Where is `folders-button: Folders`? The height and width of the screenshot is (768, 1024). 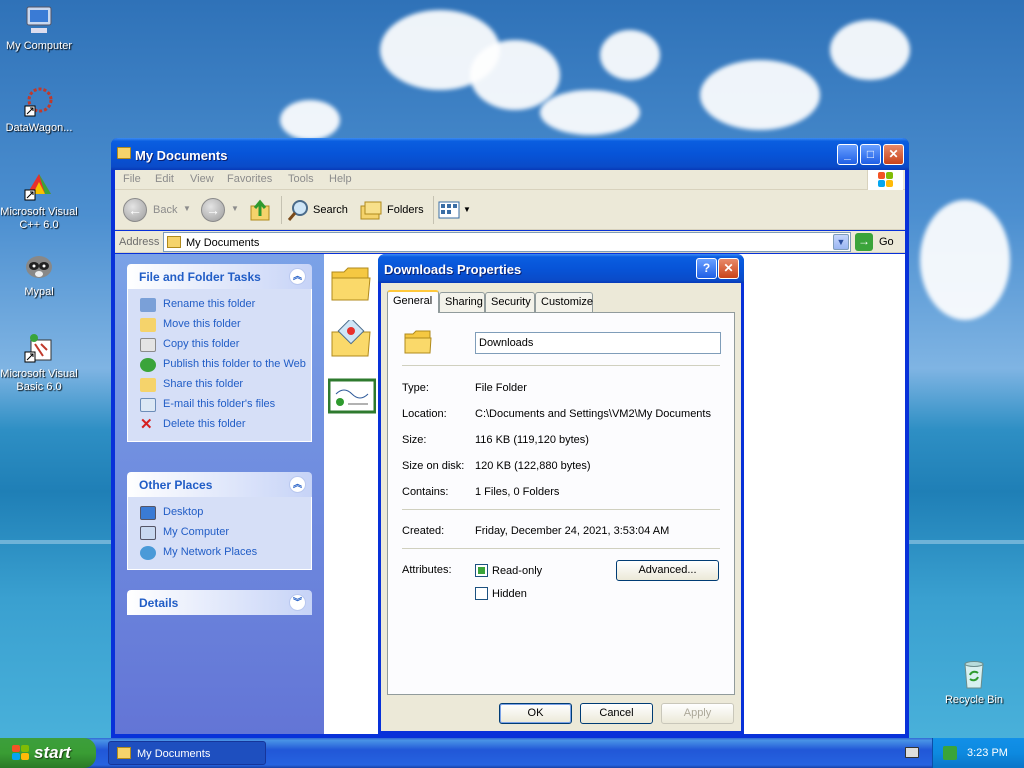
folders-button: Folders is located at coordinates (393, 210).